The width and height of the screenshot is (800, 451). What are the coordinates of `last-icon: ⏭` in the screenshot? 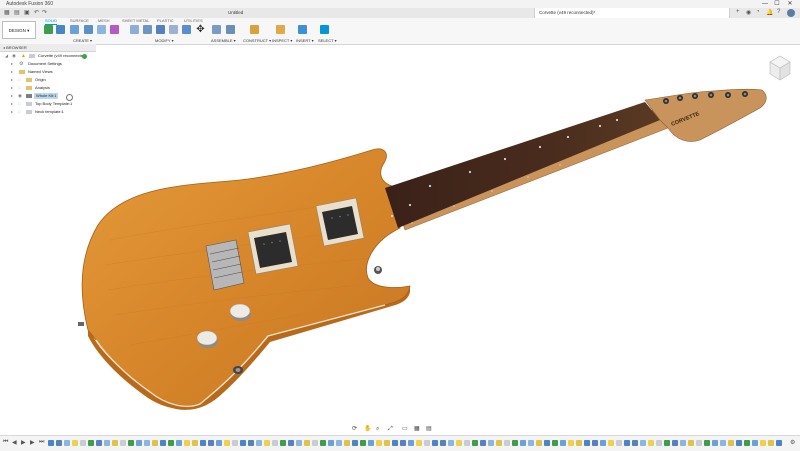 It's located at (41, 442).